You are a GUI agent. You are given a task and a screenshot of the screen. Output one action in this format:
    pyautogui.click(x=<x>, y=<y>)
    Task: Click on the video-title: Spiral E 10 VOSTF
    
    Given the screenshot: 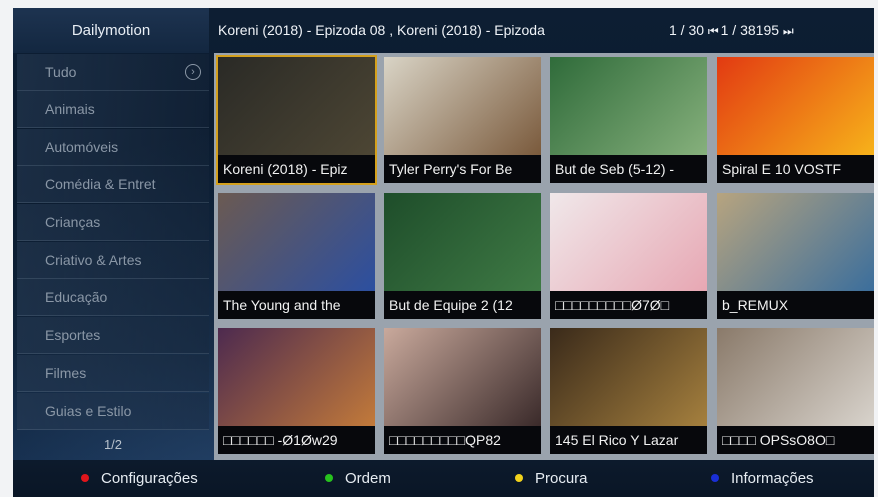 What is the action you would take?
    pyautogui.click(x=795, y=169)
    